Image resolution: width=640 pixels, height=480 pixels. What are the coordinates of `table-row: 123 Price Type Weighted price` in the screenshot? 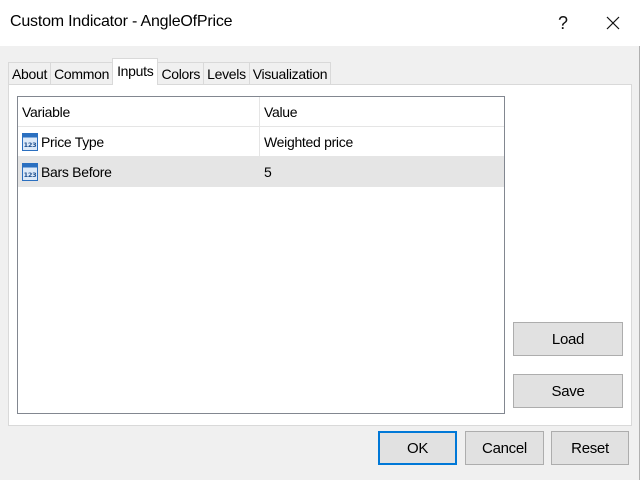 It's located at (261, 142).